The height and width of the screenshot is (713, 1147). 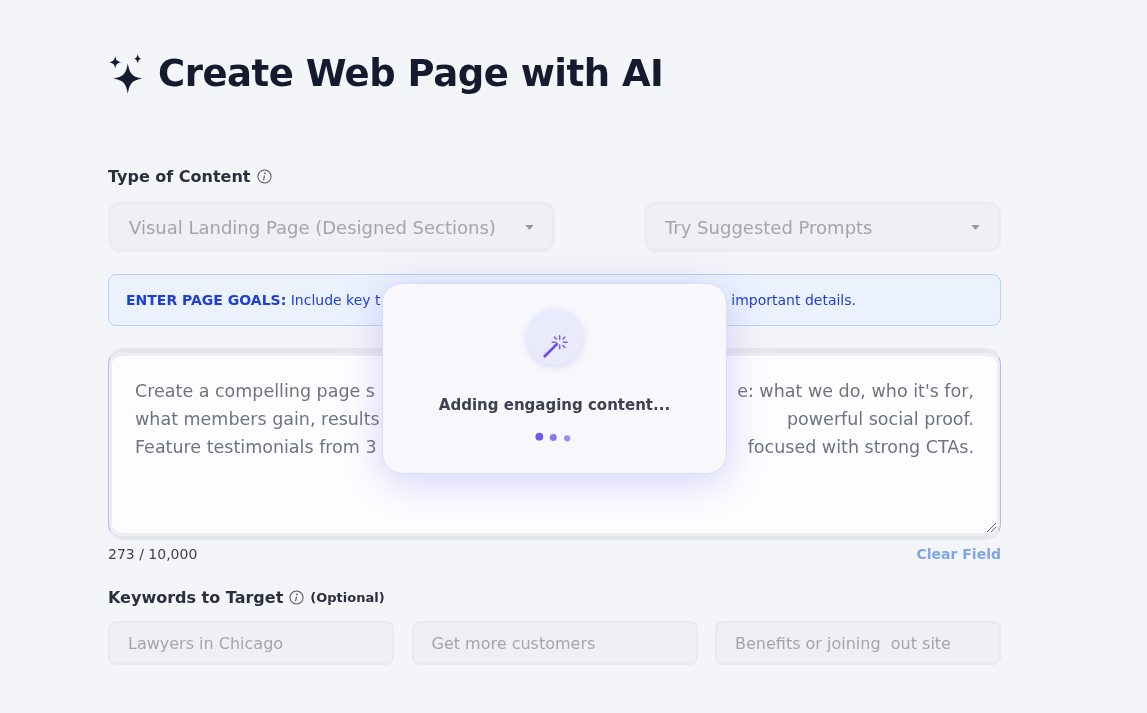 What do you see at coordinates (860, 447) in the screenshot?
I see `prompt-text: focused with strong CTAs.` at bounding box center [860, 447].